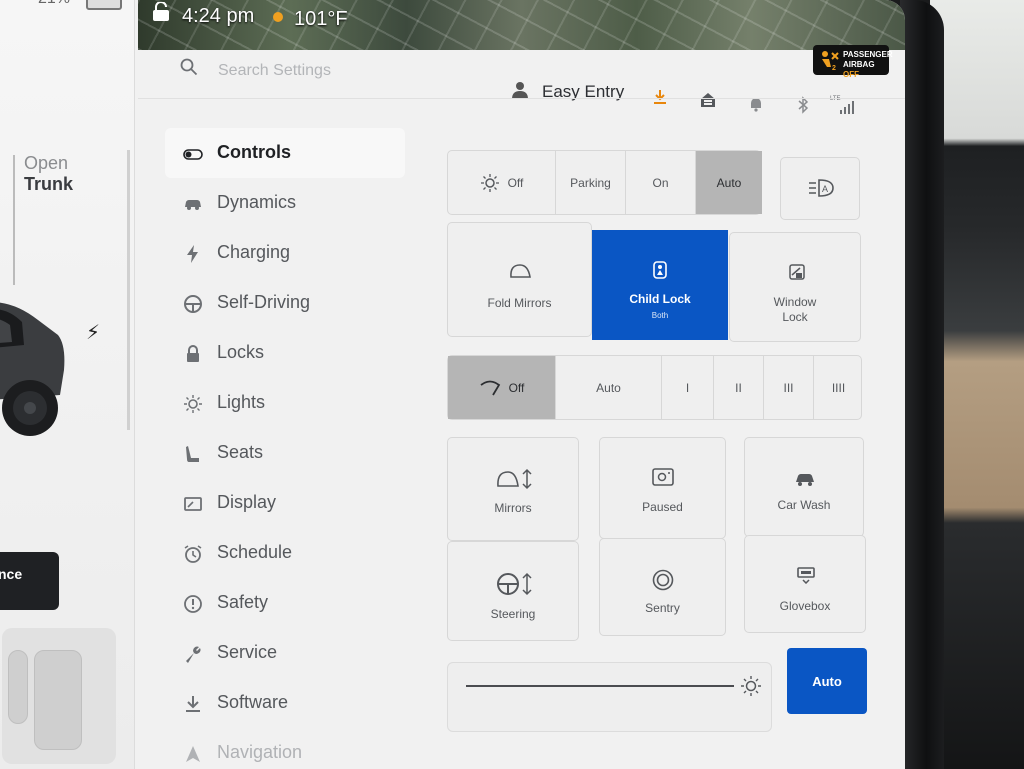  Describe the element at coordinates (193, 554) in the screenshot. I see `alarm-icon` at that location.